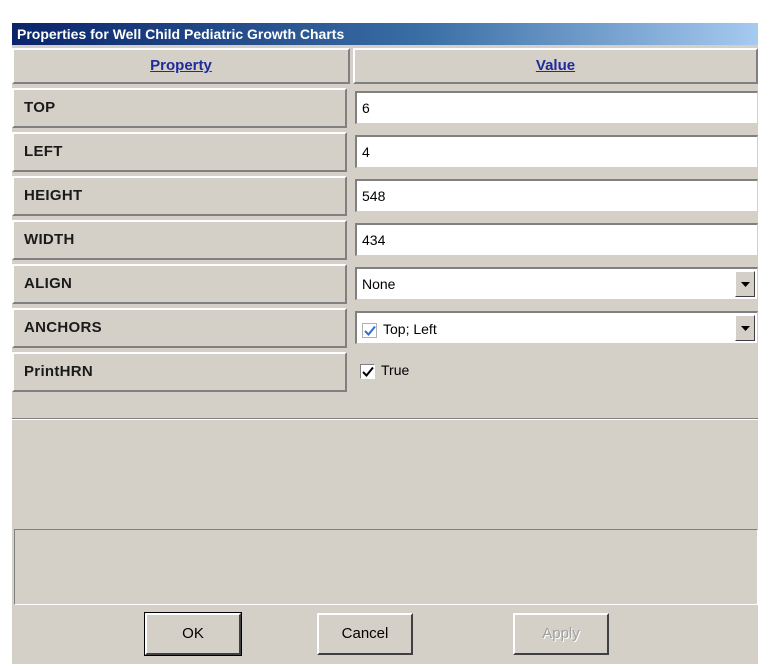  I want to click on anchors-value-group: Top; Left, so click(399, 329).